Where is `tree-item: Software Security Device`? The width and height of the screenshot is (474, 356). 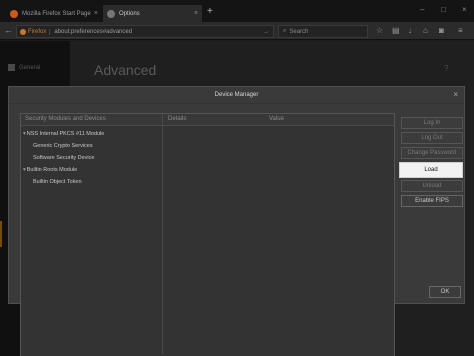
tree-item: Software Security Device is located at coordinates (63, 158).